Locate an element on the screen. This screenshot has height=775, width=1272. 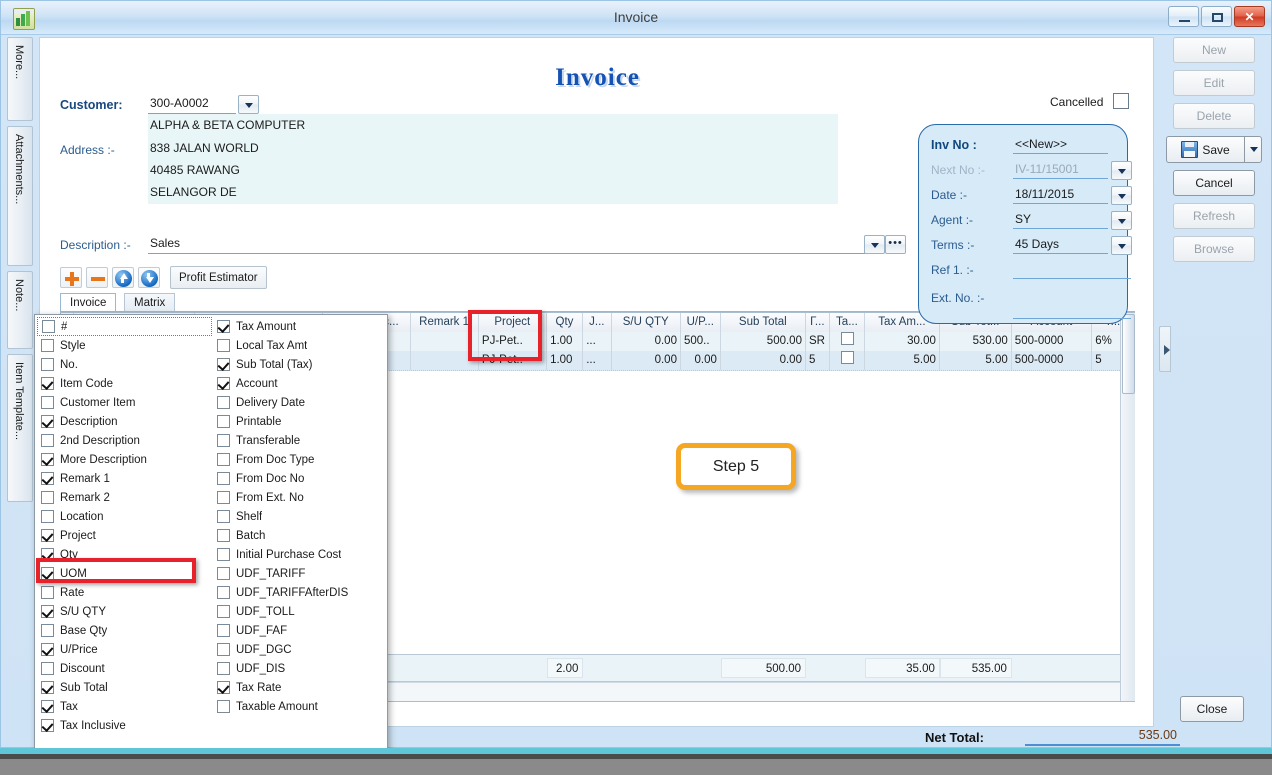
column-option-2nd-description: 2nd Description is located at coordinates (124, 440).